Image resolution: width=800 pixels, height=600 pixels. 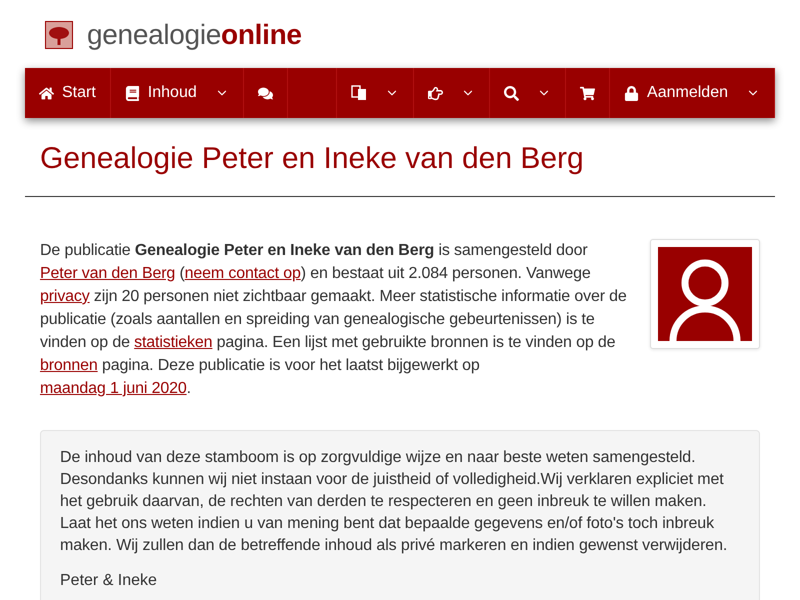 I want to click on book-icon, so click(x=132, y=93).